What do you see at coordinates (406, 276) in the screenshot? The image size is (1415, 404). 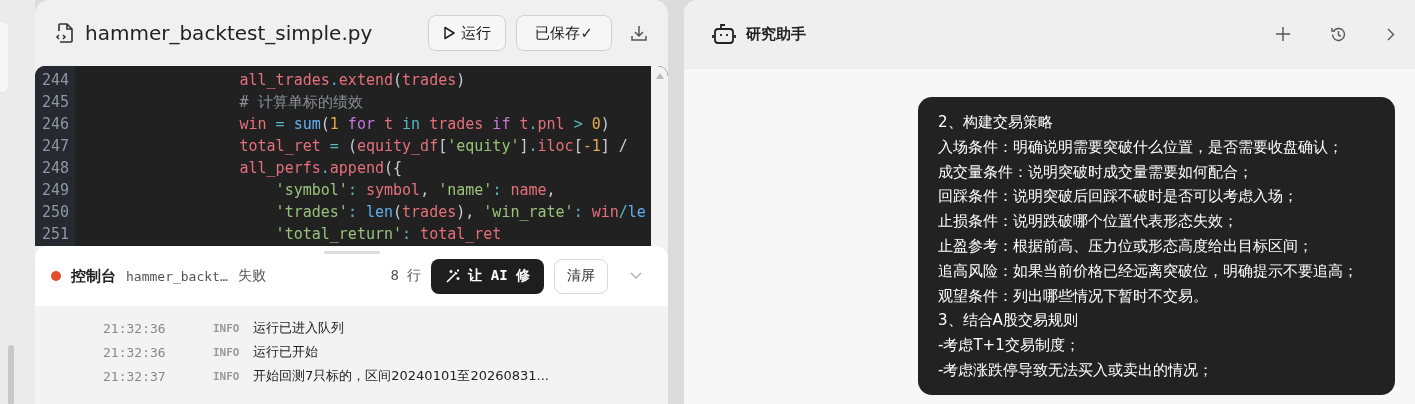 I see `line-count: 8 行` at bounding box center [406, 276].